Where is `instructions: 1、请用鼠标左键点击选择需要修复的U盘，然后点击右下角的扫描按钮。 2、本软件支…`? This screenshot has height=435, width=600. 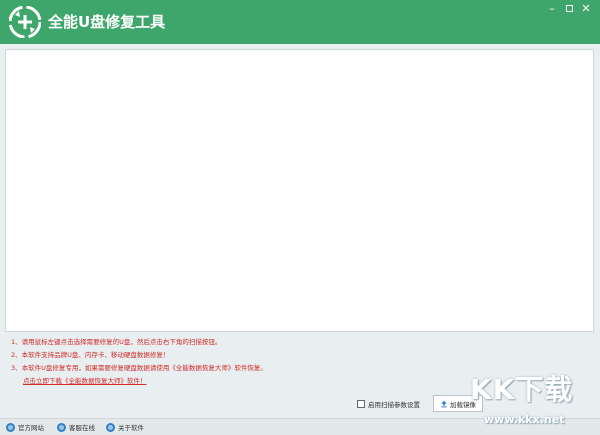
instructions: 1、请用鼠标左键点击选择需要修复的U盘，然后点击右下角的扫描按钮。 2、本软件支… is located at coordinates (291, 362).